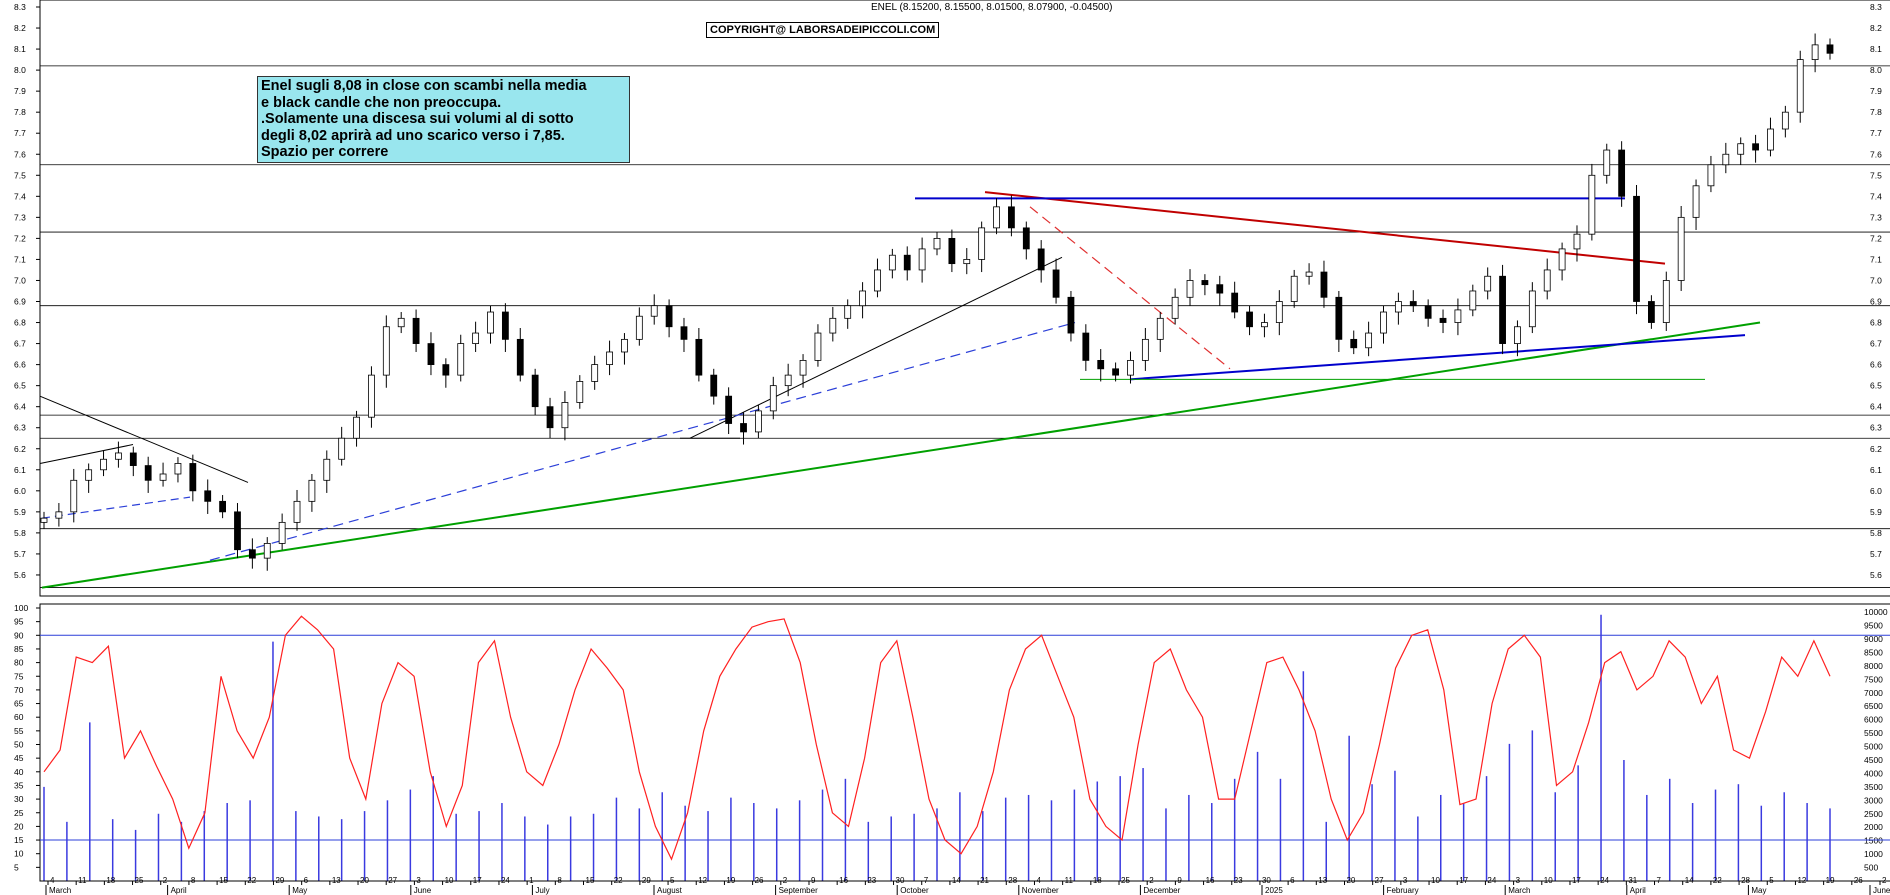 The width and height of the screenshot is (1890, 895). What do you see at coordinates (19, 799) in the screenshot?
I see `y-tick-label: 30` at bounding box center [19, 799].